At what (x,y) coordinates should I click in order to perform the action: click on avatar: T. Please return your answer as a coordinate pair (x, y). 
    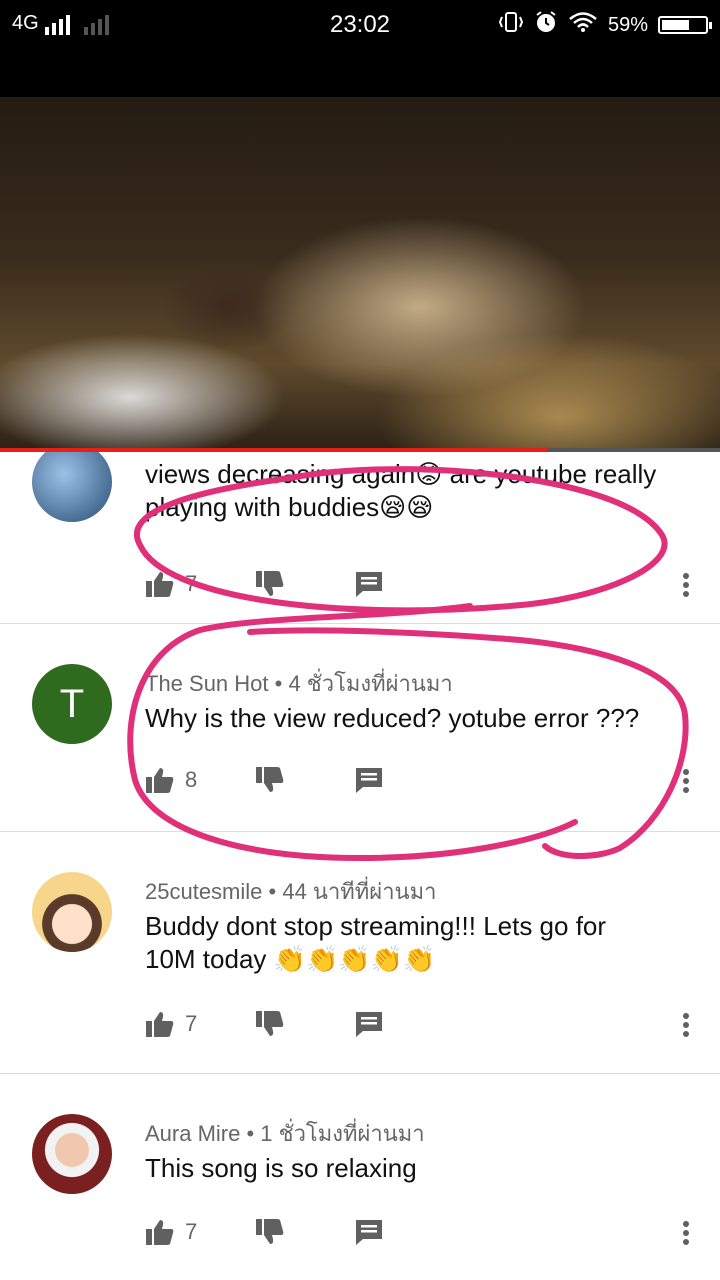
    Looking at the image, I should click on (72, 704).